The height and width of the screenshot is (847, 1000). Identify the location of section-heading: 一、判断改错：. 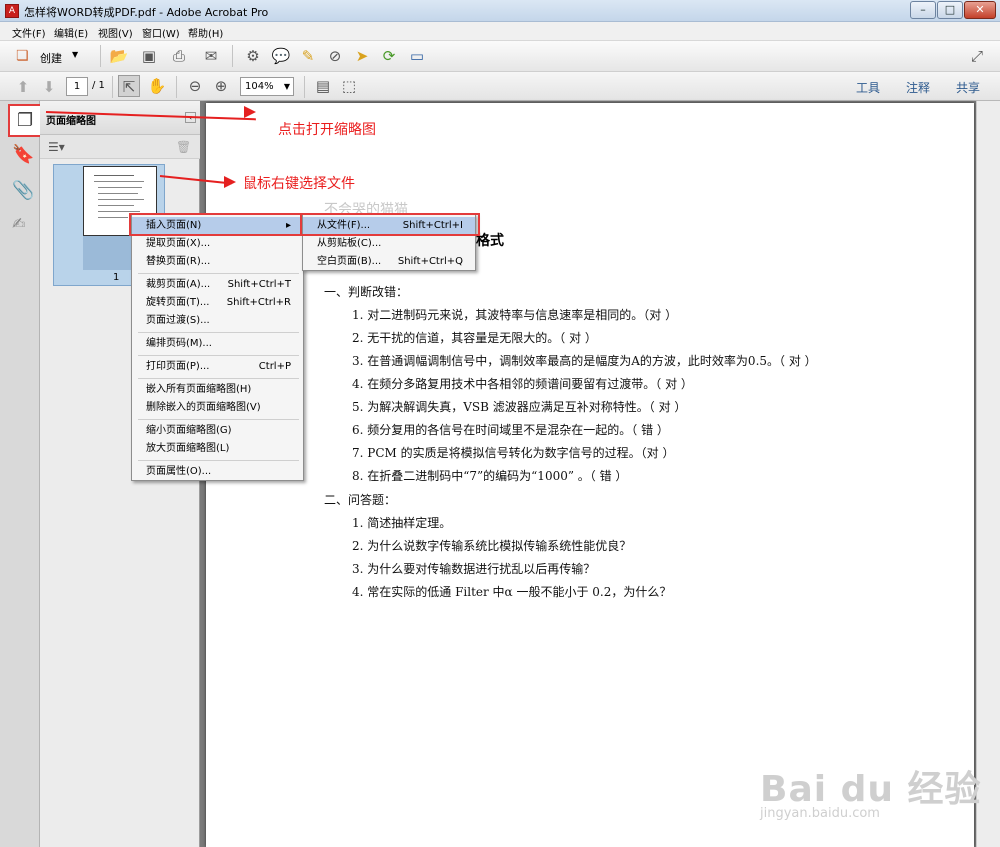
(366, 292).